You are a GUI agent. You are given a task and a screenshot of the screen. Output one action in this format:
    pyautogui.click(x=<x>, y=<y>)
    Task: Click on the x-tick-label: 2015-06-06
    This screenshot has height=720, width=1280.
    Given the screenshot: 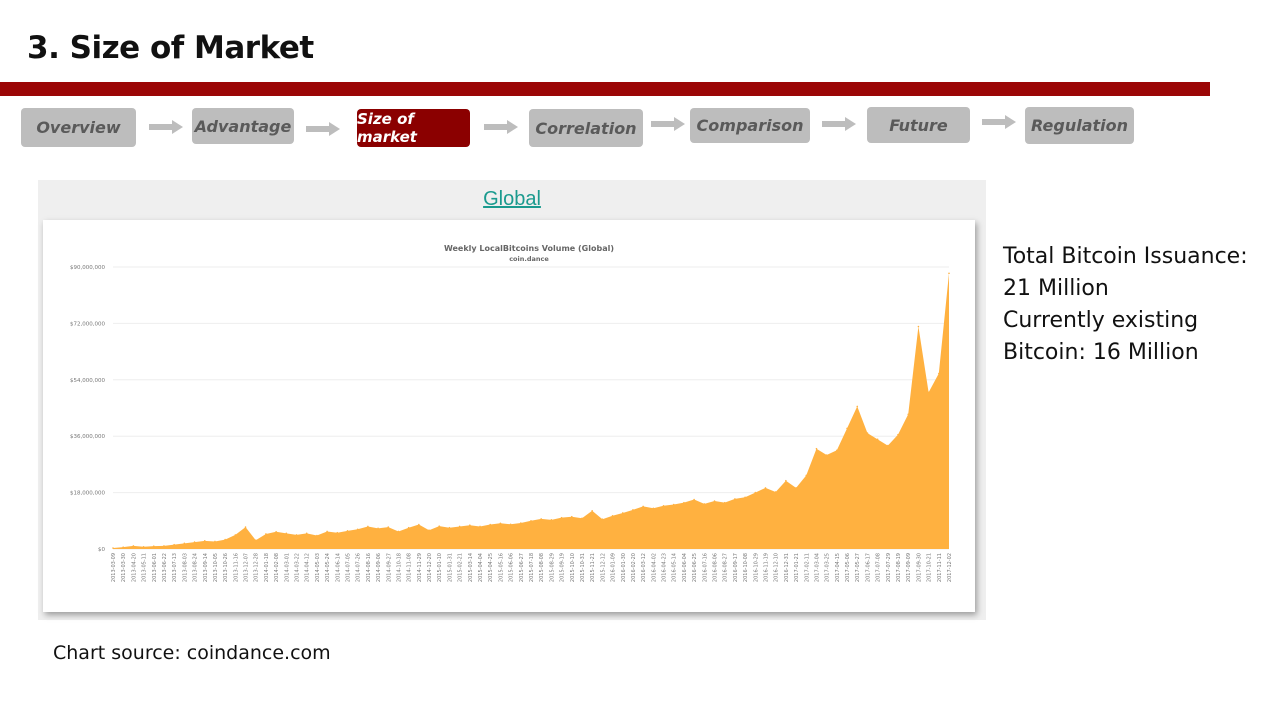 What is the action you would take?
    pyautogui.click(x=512, y=567)
    